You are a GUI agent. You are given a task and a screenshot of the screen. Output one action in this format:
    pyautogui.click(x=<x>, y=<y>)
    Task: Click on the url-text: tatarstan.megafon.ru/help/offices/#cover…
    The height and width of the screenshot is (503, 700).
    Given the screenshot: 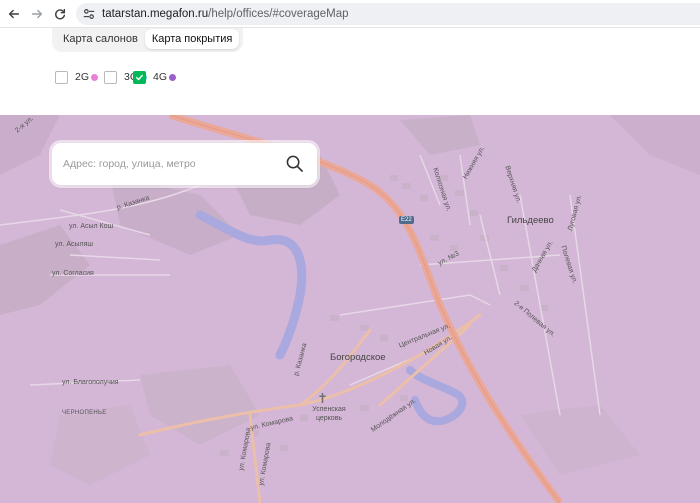 What is the action you would take?
    pyautogui.click(x=225, y=14)
    